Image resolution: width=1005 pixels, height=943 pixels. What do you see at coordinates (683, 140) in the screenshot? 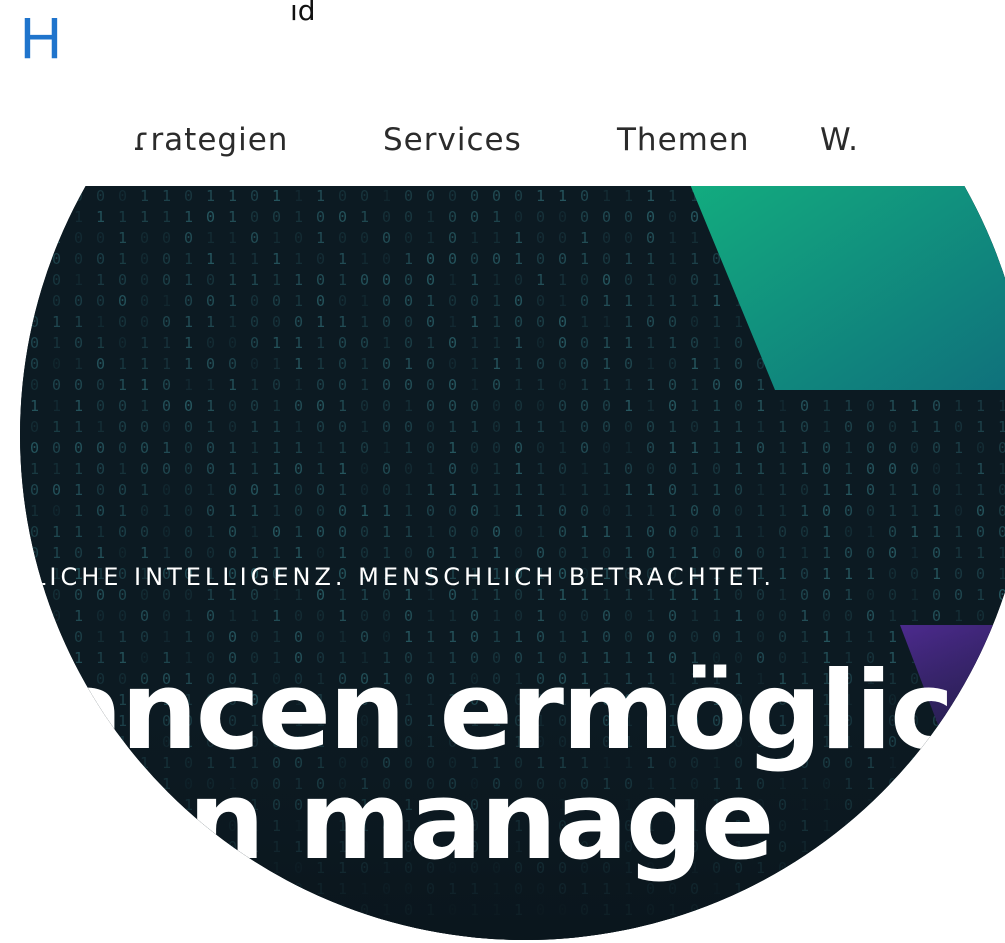
I see `nav-item-themen-label: Themen` at bounding box center [683, 140].